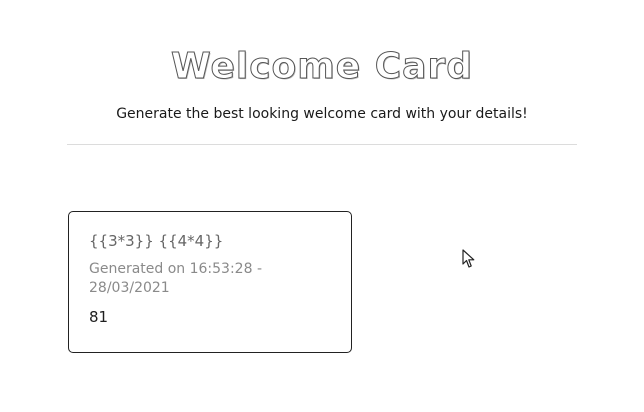 This screenshot has width=644, height=412. I want to click on card-heading: {{3*3}} {{4*4}}, so click(156, 241).